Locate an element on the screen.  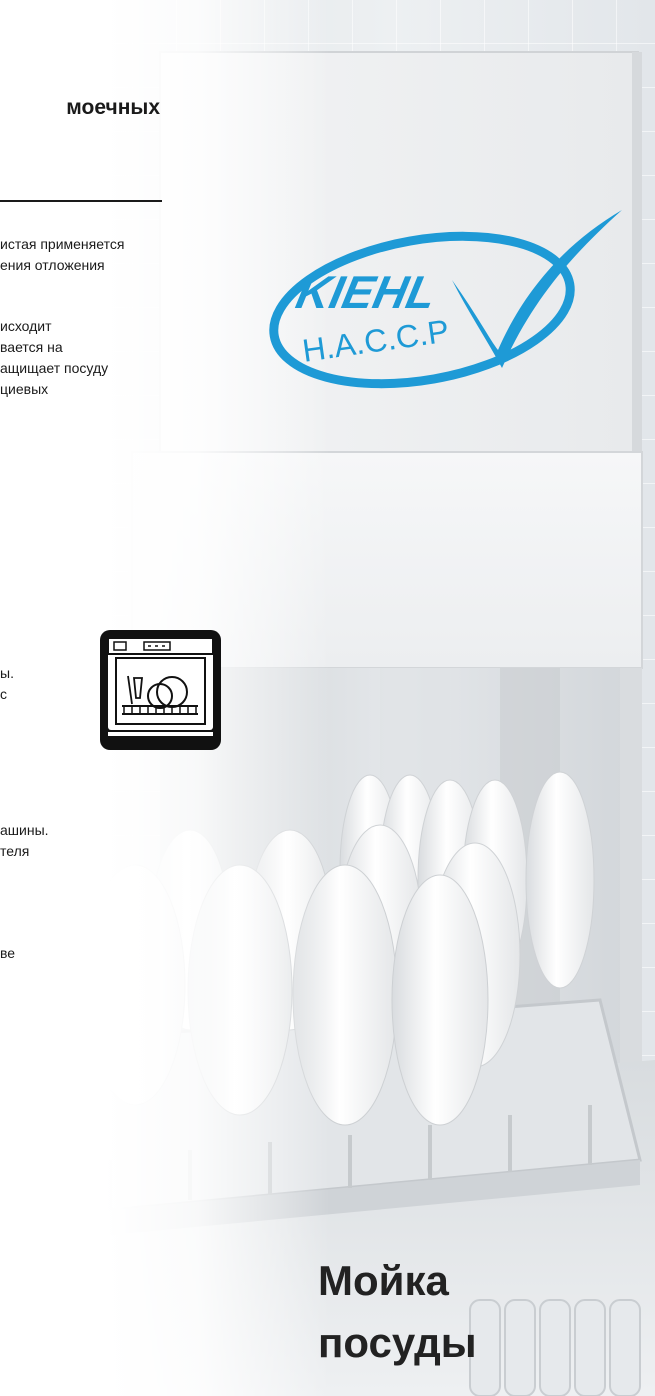
paragraph-line: ения отложения is located at coordinates (52, 265).